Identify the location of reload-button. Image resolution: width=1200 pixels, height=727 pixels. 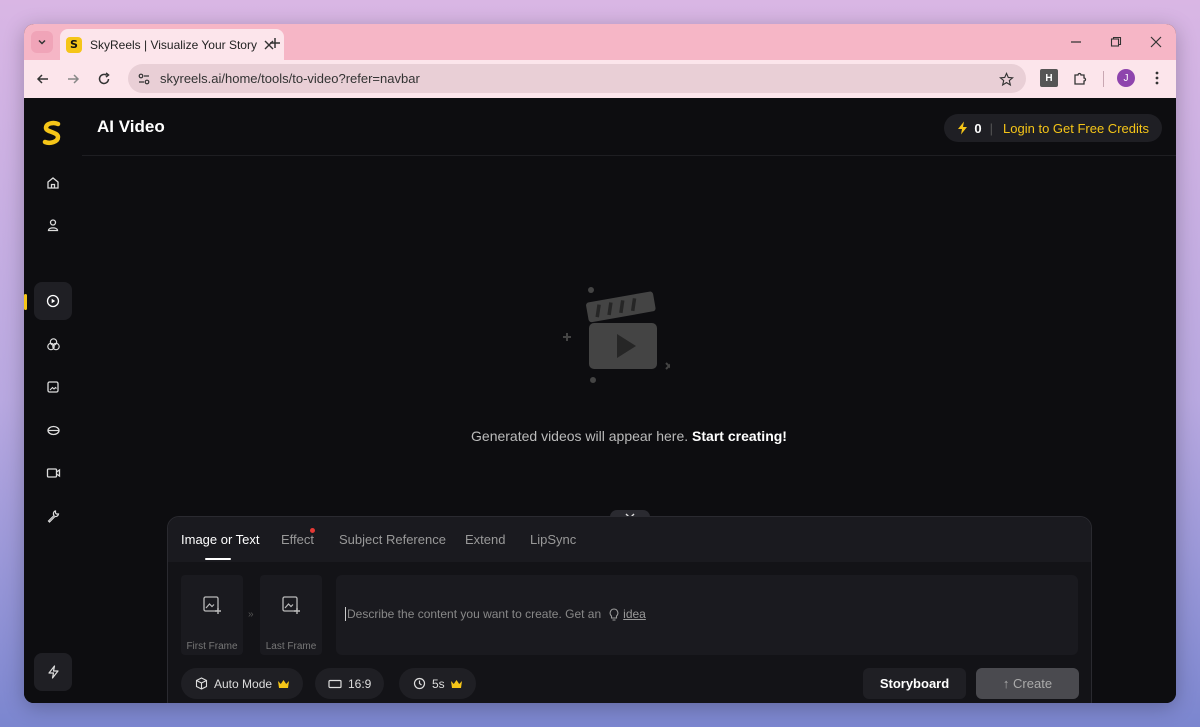
(104, 79).